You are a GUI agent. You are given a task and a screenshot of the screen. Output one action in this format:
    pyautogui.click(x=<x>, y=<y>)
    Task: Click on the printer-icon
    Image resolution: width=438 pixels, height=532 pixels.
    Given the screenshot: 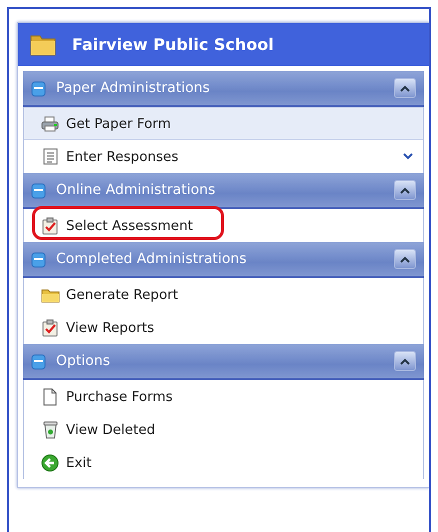 What is the action you would take?
    pyautogui.click(x=50, y=124)
    